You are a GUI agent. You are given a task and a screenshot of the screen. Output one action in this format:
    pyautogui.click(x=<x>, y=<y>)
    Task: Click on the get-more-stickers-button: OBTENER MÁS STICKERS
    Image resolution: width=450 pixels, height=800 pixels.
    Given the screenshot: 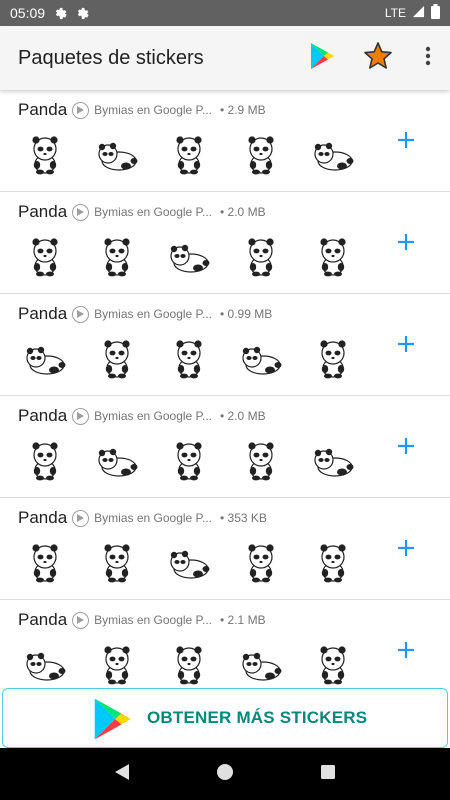 What is the action you would take?
    pyautogui.click(x=225, y=718)
    